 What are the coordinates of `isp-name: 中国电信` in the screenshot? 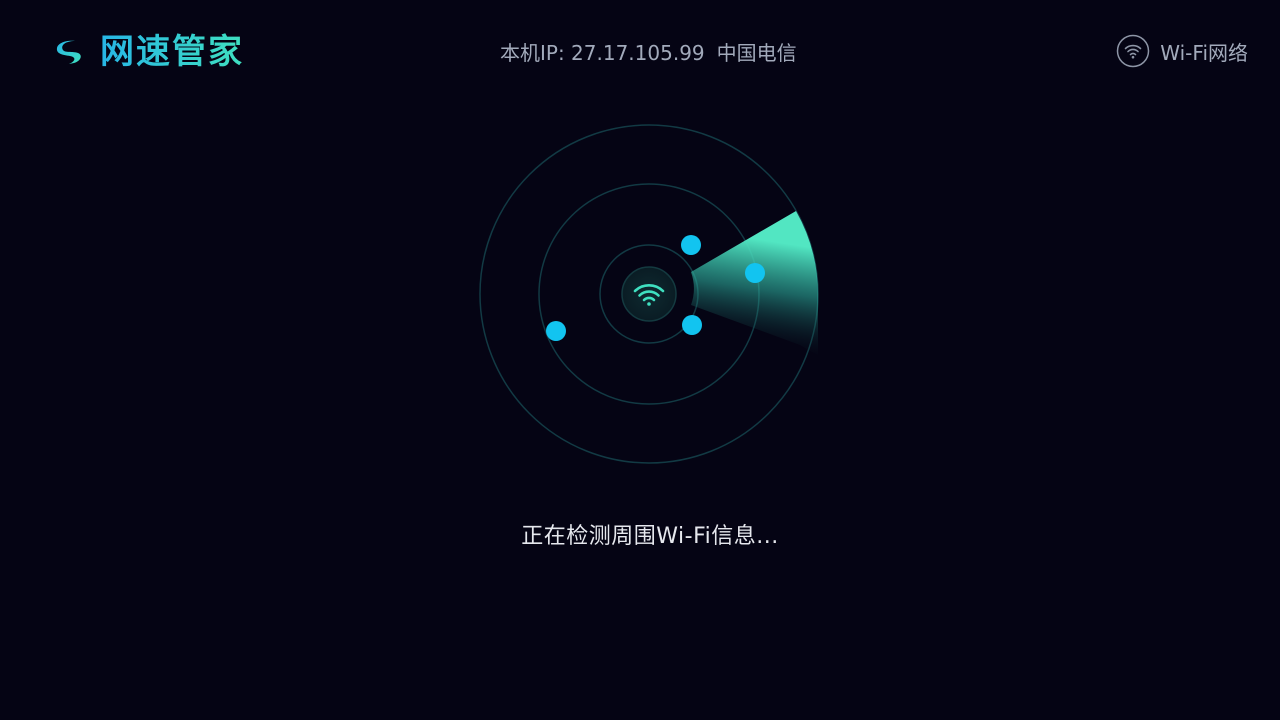 It's located at (756, 52).